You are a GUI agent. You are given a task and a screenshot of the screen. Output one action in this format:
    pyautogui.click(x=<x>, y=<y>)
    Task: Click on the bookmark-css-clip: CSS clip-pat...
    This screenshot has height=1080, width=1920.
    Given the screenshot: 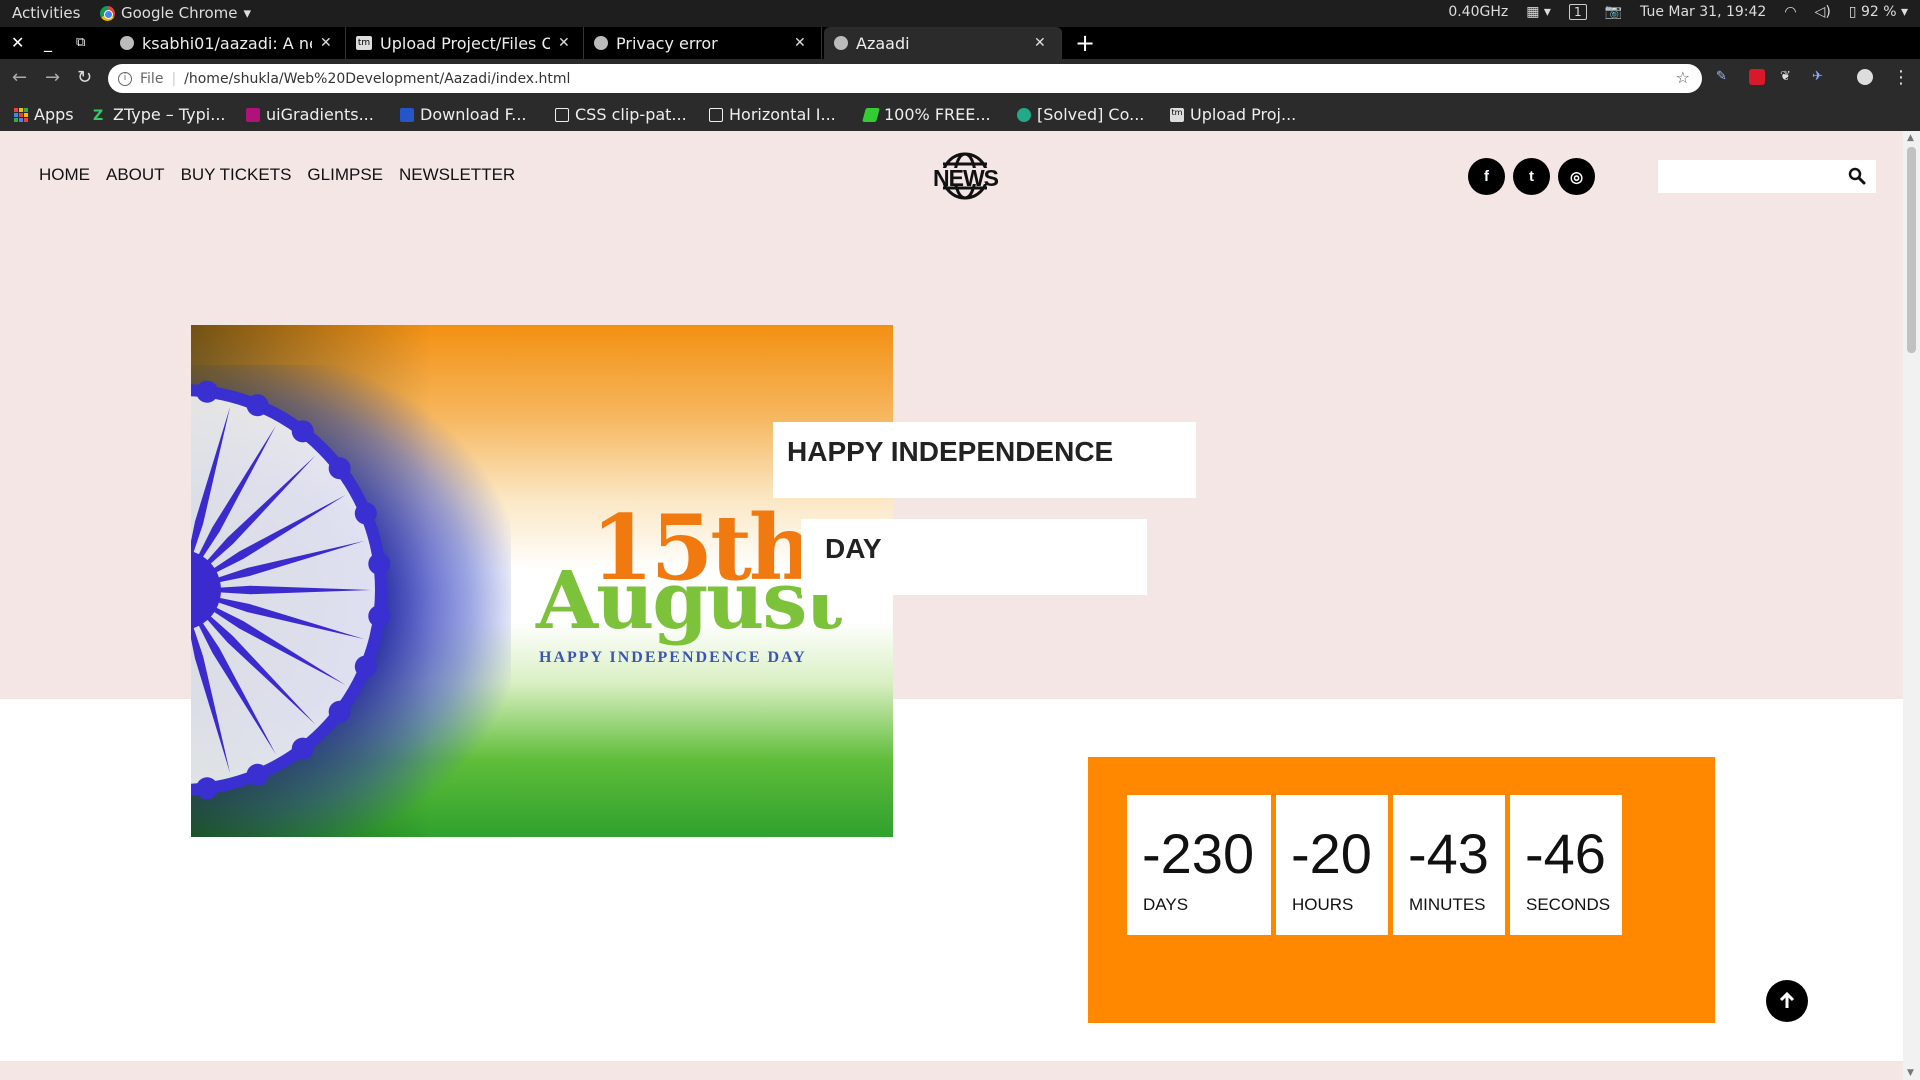 What is the action you would take?
    pyautogui.click(x=621, y=114)
    